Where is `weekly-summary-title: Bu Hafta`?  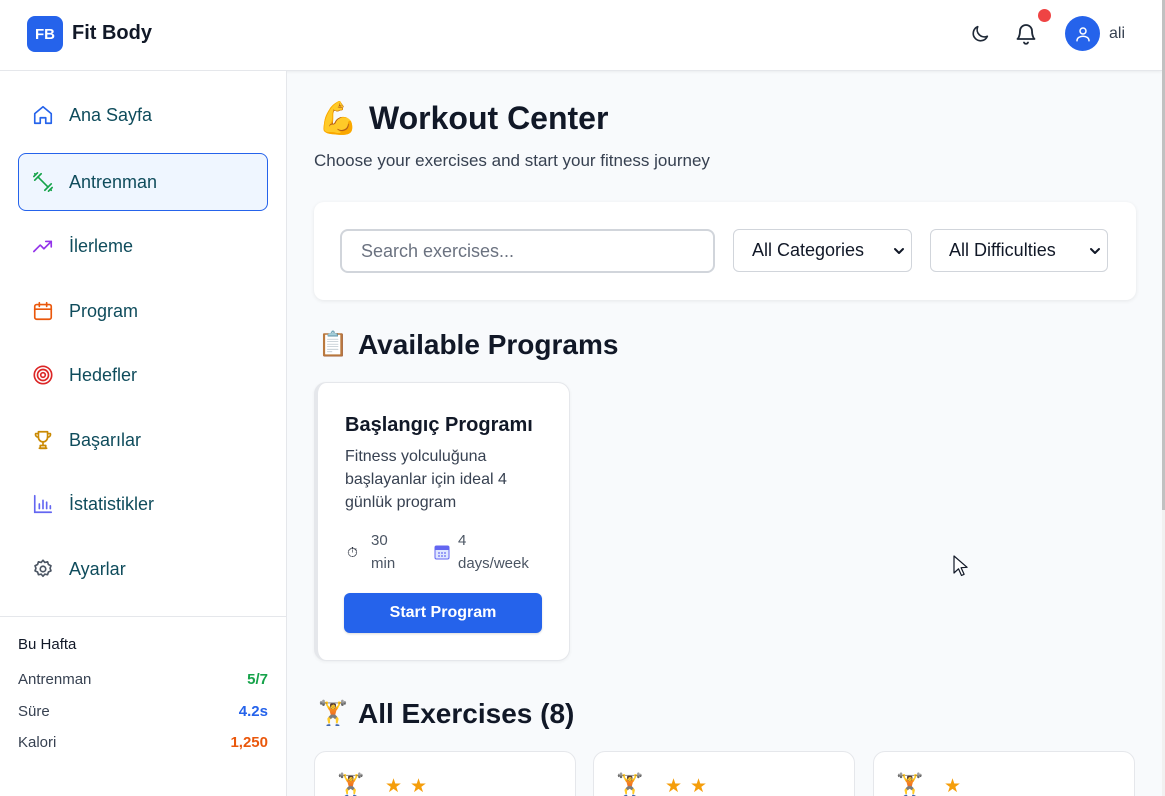 weekly-summary-title: Bu Hafta is located at coordinates (47, 644).